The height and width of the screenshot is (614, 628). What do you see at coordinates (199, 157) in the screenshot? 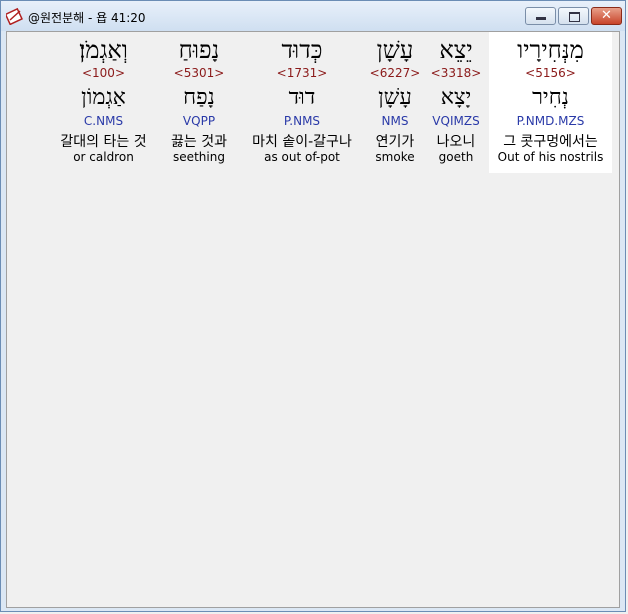
I see `english-gloss: seething` at bounding box center [199, 157].